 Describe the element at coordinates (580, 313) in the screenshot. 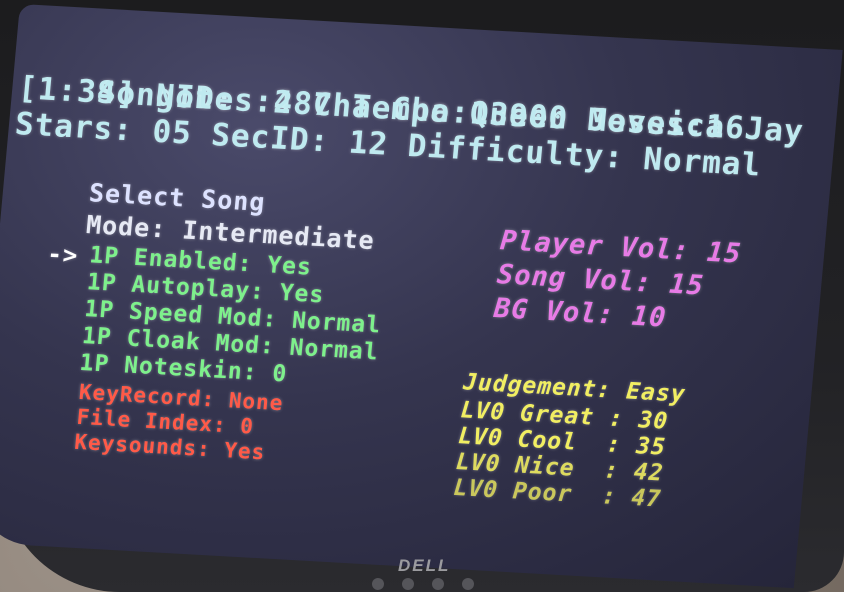

I see `bg-volume: BG Vol: 10` at that location.